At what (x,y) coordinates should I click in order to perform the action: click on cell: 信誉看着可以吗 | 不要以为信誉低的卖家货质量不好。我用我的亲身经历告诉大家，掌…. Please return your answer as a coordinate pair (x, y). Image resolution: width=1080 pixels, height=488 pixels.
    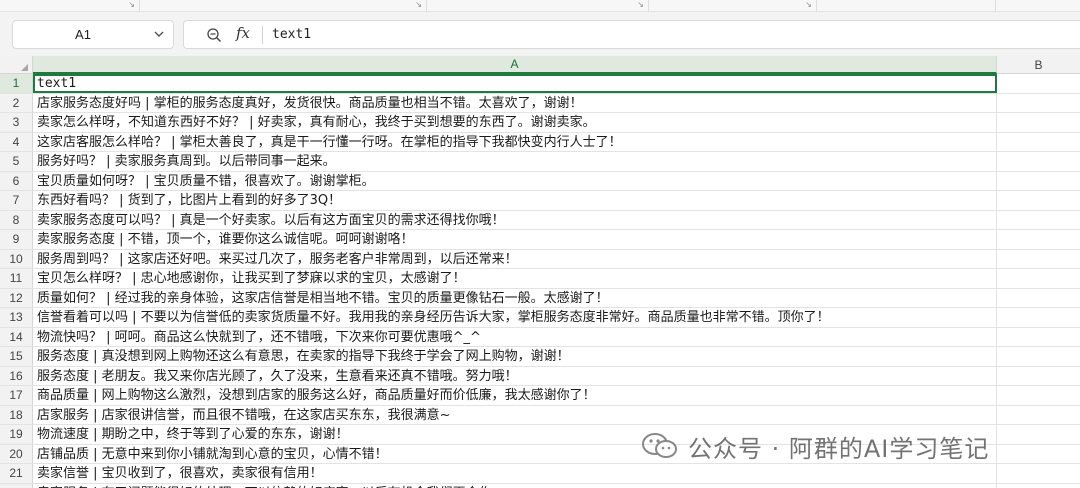
    Looking at the image, I should click on (515, 317).